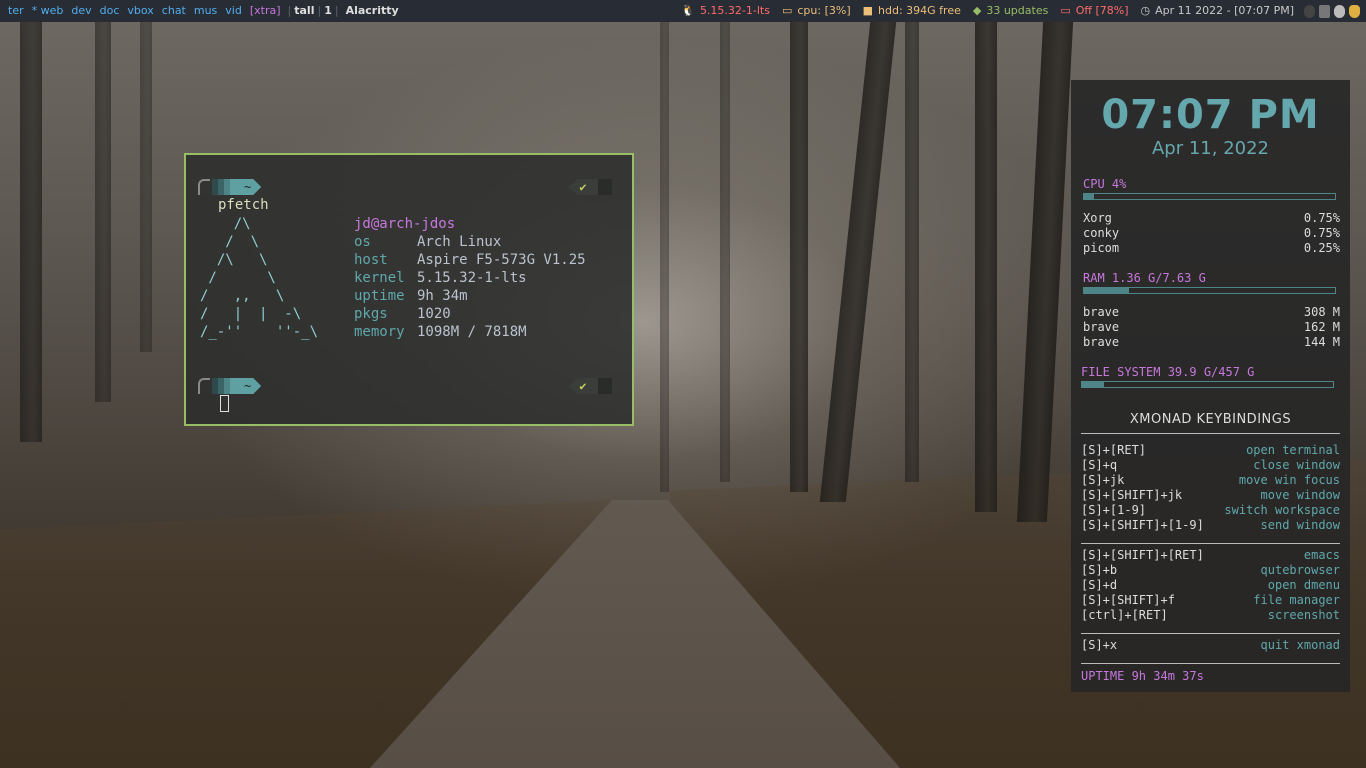 This screenshot has width=1366, height=768. I want to click on keybindings-title: XMONAD KEYBINDINGS, so click(1210, 419).